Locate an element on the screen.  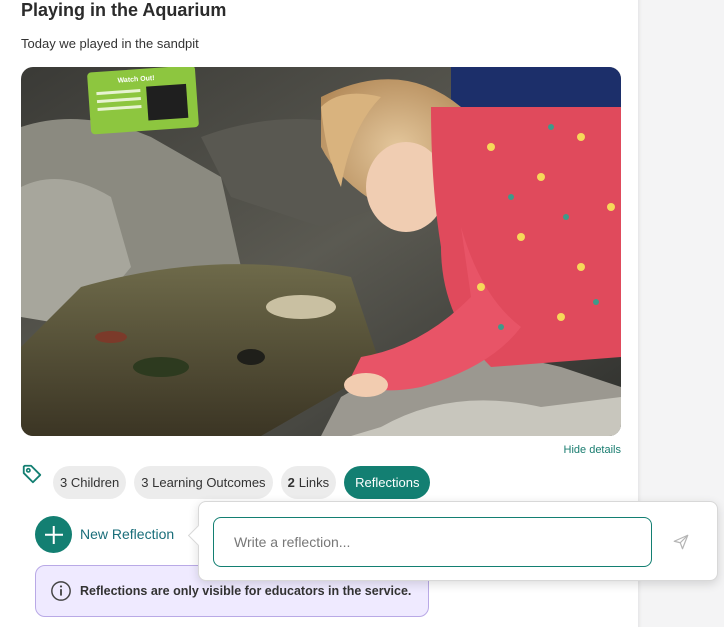
chip-children: 3 Children is located at coordinates (90, 482).